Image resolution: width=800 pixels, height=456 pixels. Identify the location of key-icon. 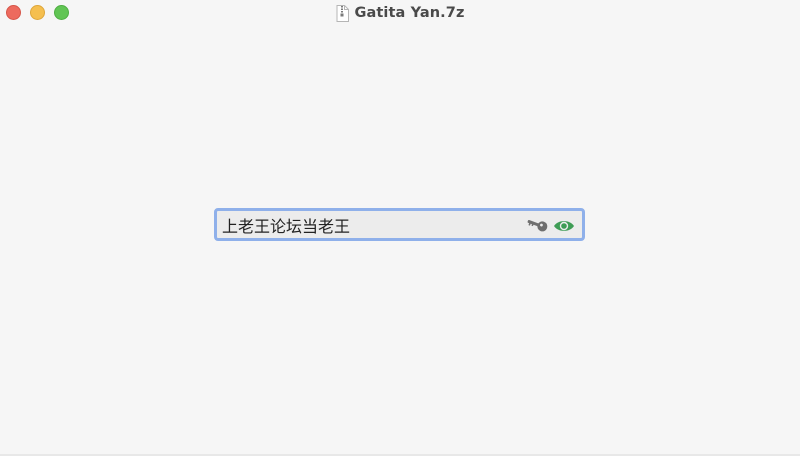
(537, 225).